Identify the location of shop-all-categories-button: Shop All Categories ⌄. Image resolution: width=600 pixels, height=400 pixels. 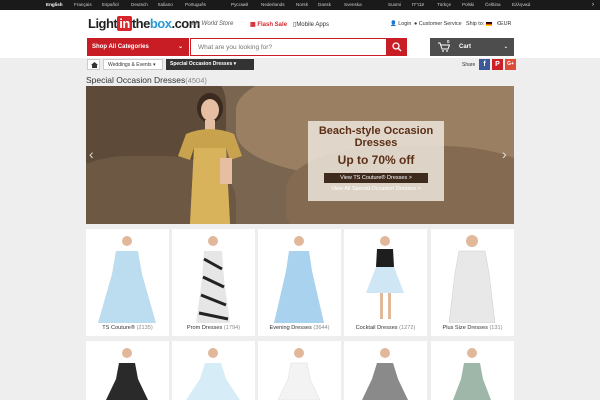
(138, 47).